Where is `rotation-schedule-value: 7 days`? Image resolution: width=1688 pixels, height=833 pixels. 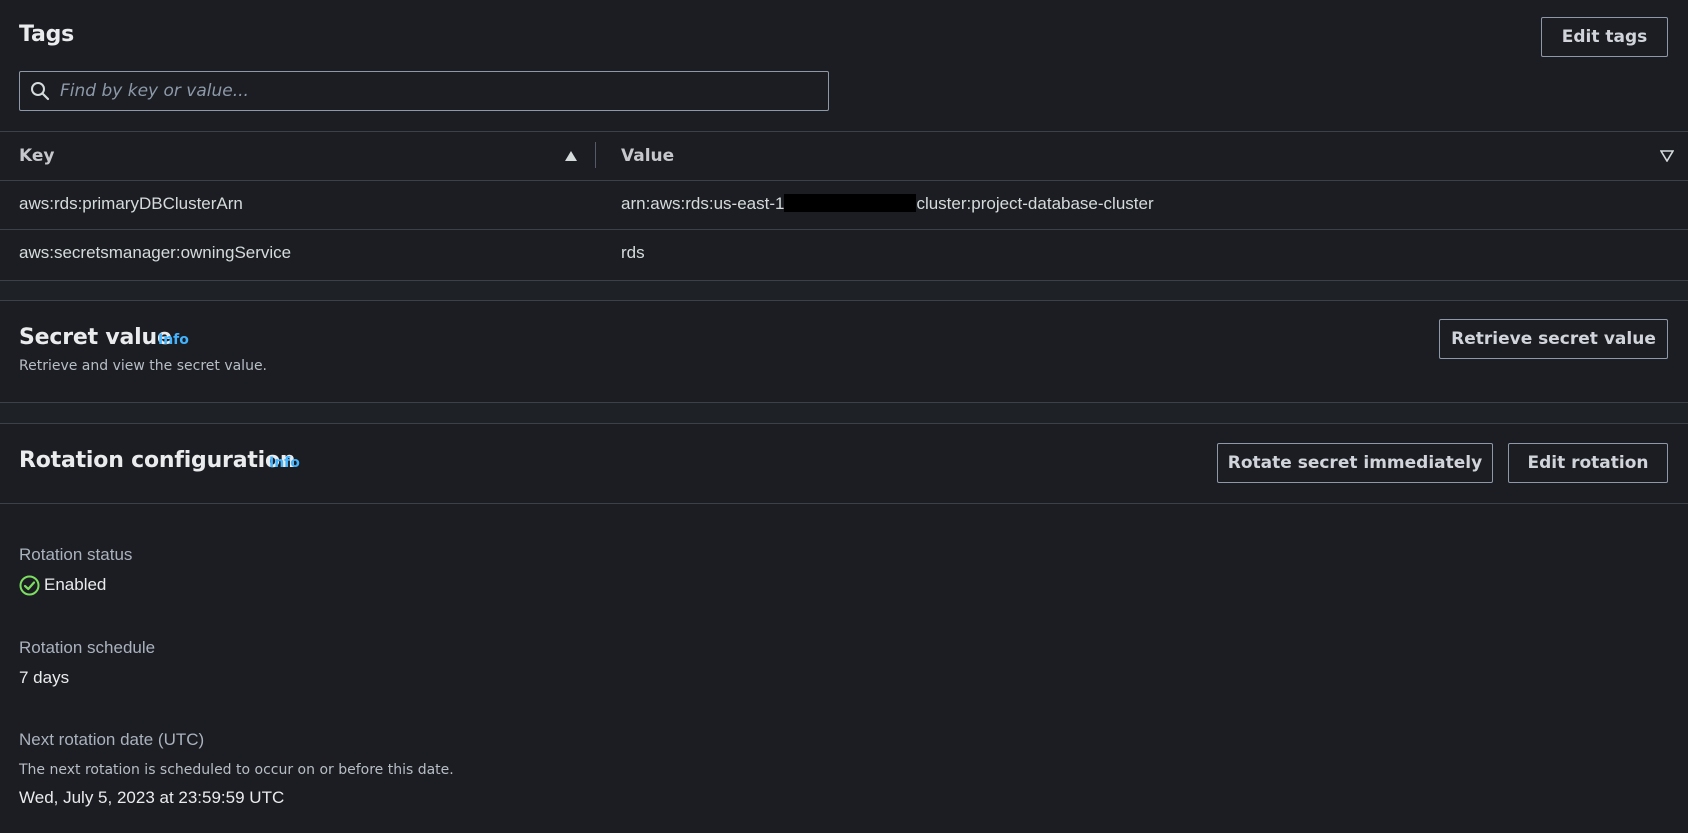
rotation-schedule-value: 7 days is located at coordinates (44, 677).